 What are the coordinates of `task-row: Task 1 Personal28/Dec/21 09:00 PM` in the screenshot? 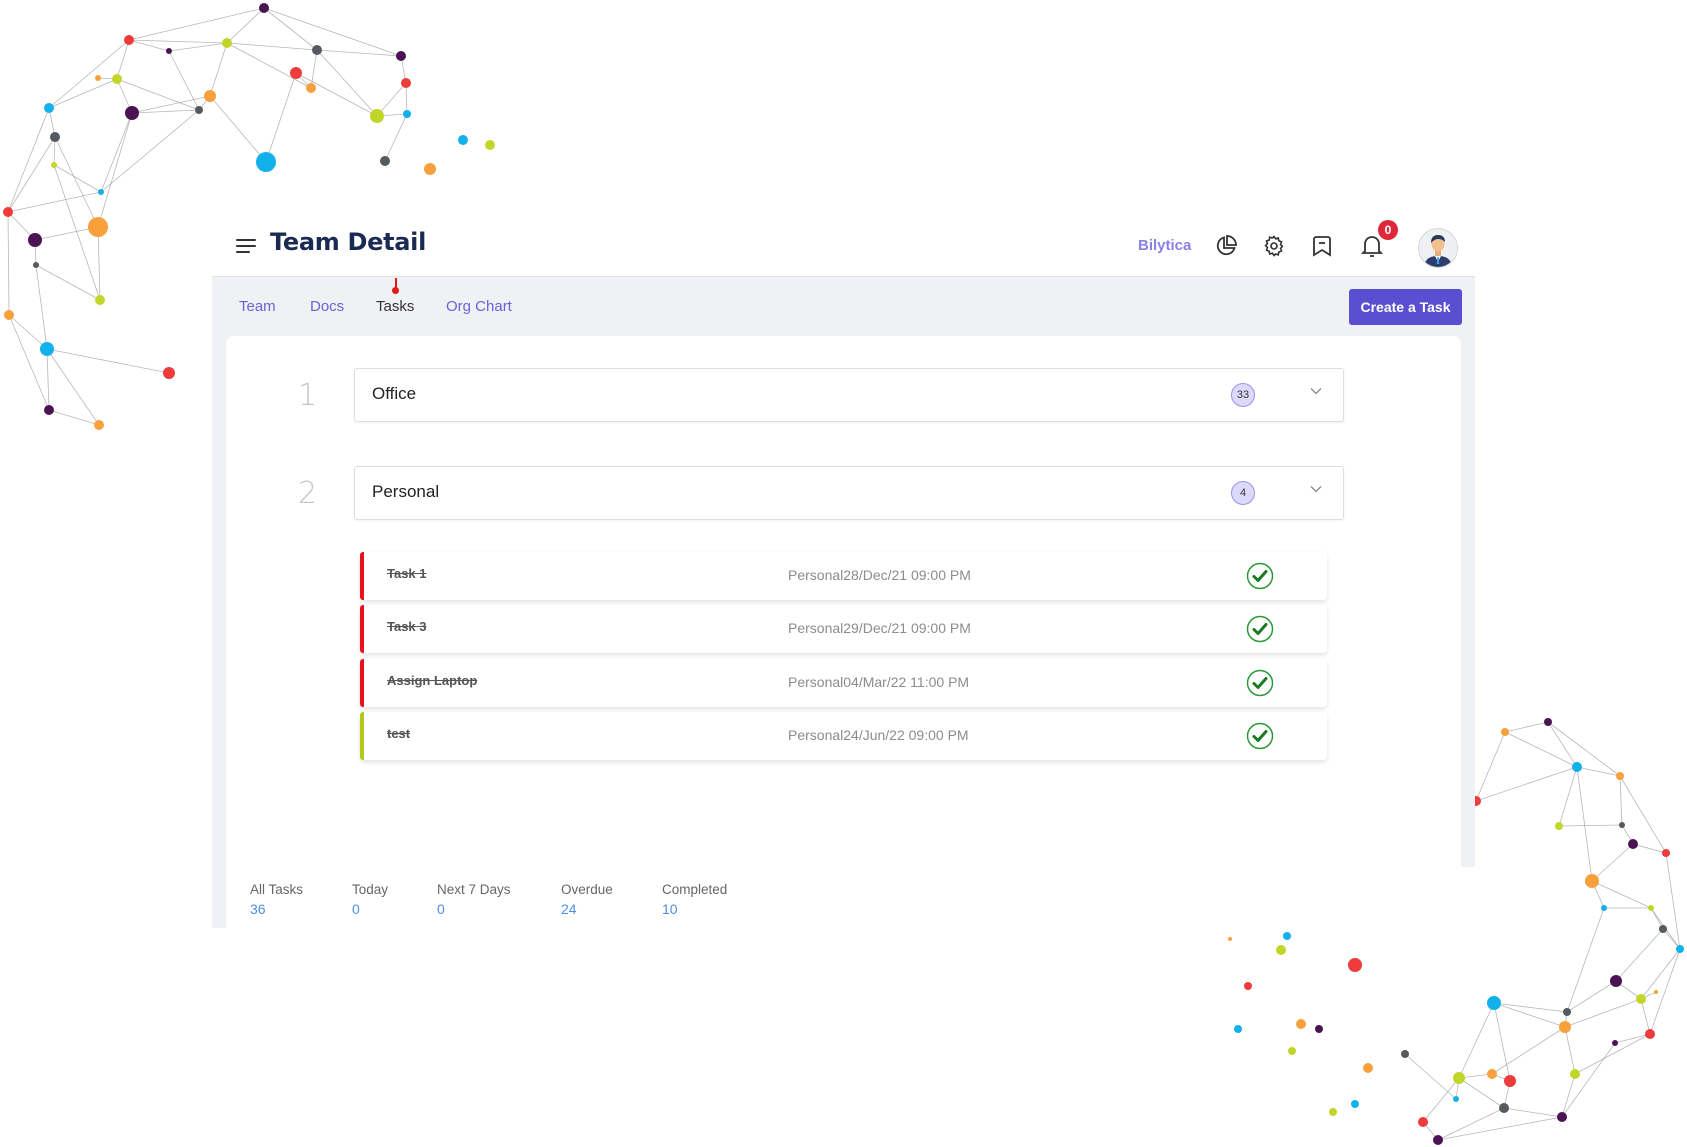 It's located at (843, 576).